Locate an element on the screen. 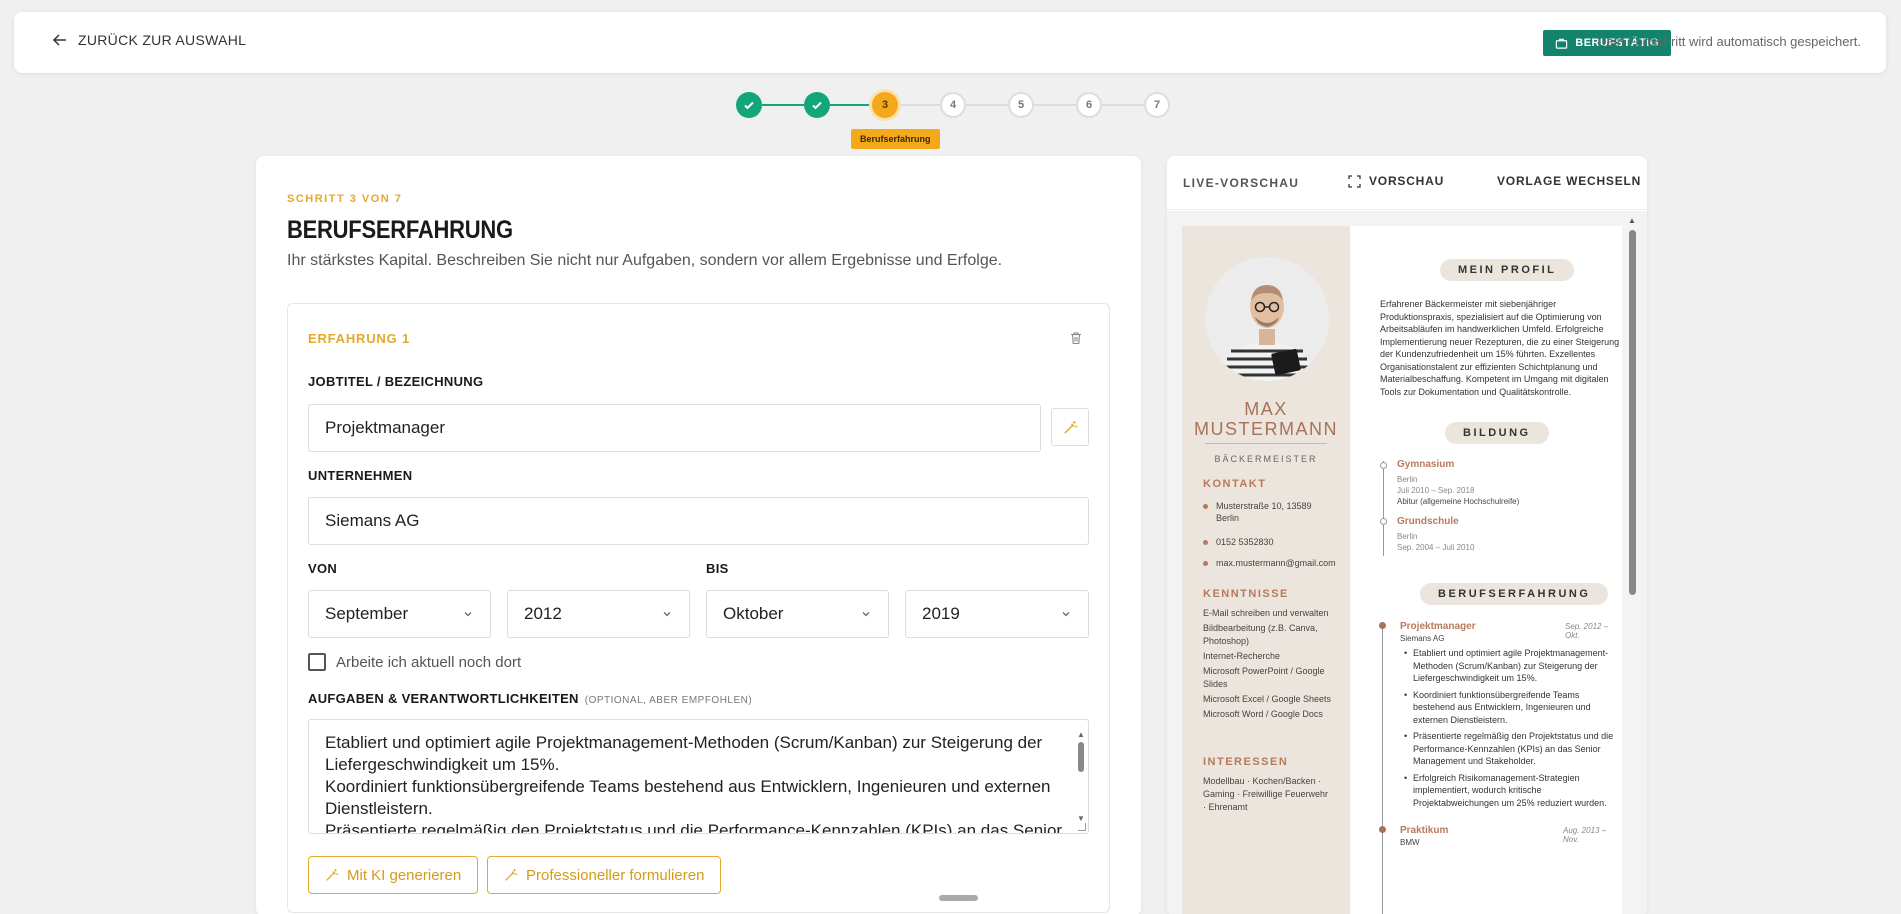 The height and width of the screenshot is (914, 1901). cv-skill: Internet-Recherche is located at coordinates (1242, 656).